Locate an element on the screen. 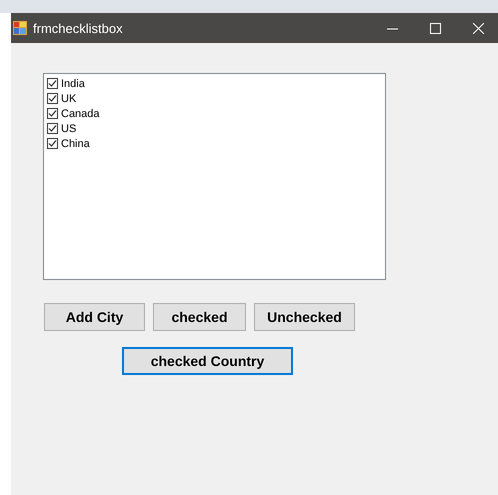 This screenshot has width=498, height=495. action-button: checked Country is located at coordinates (207, 361).